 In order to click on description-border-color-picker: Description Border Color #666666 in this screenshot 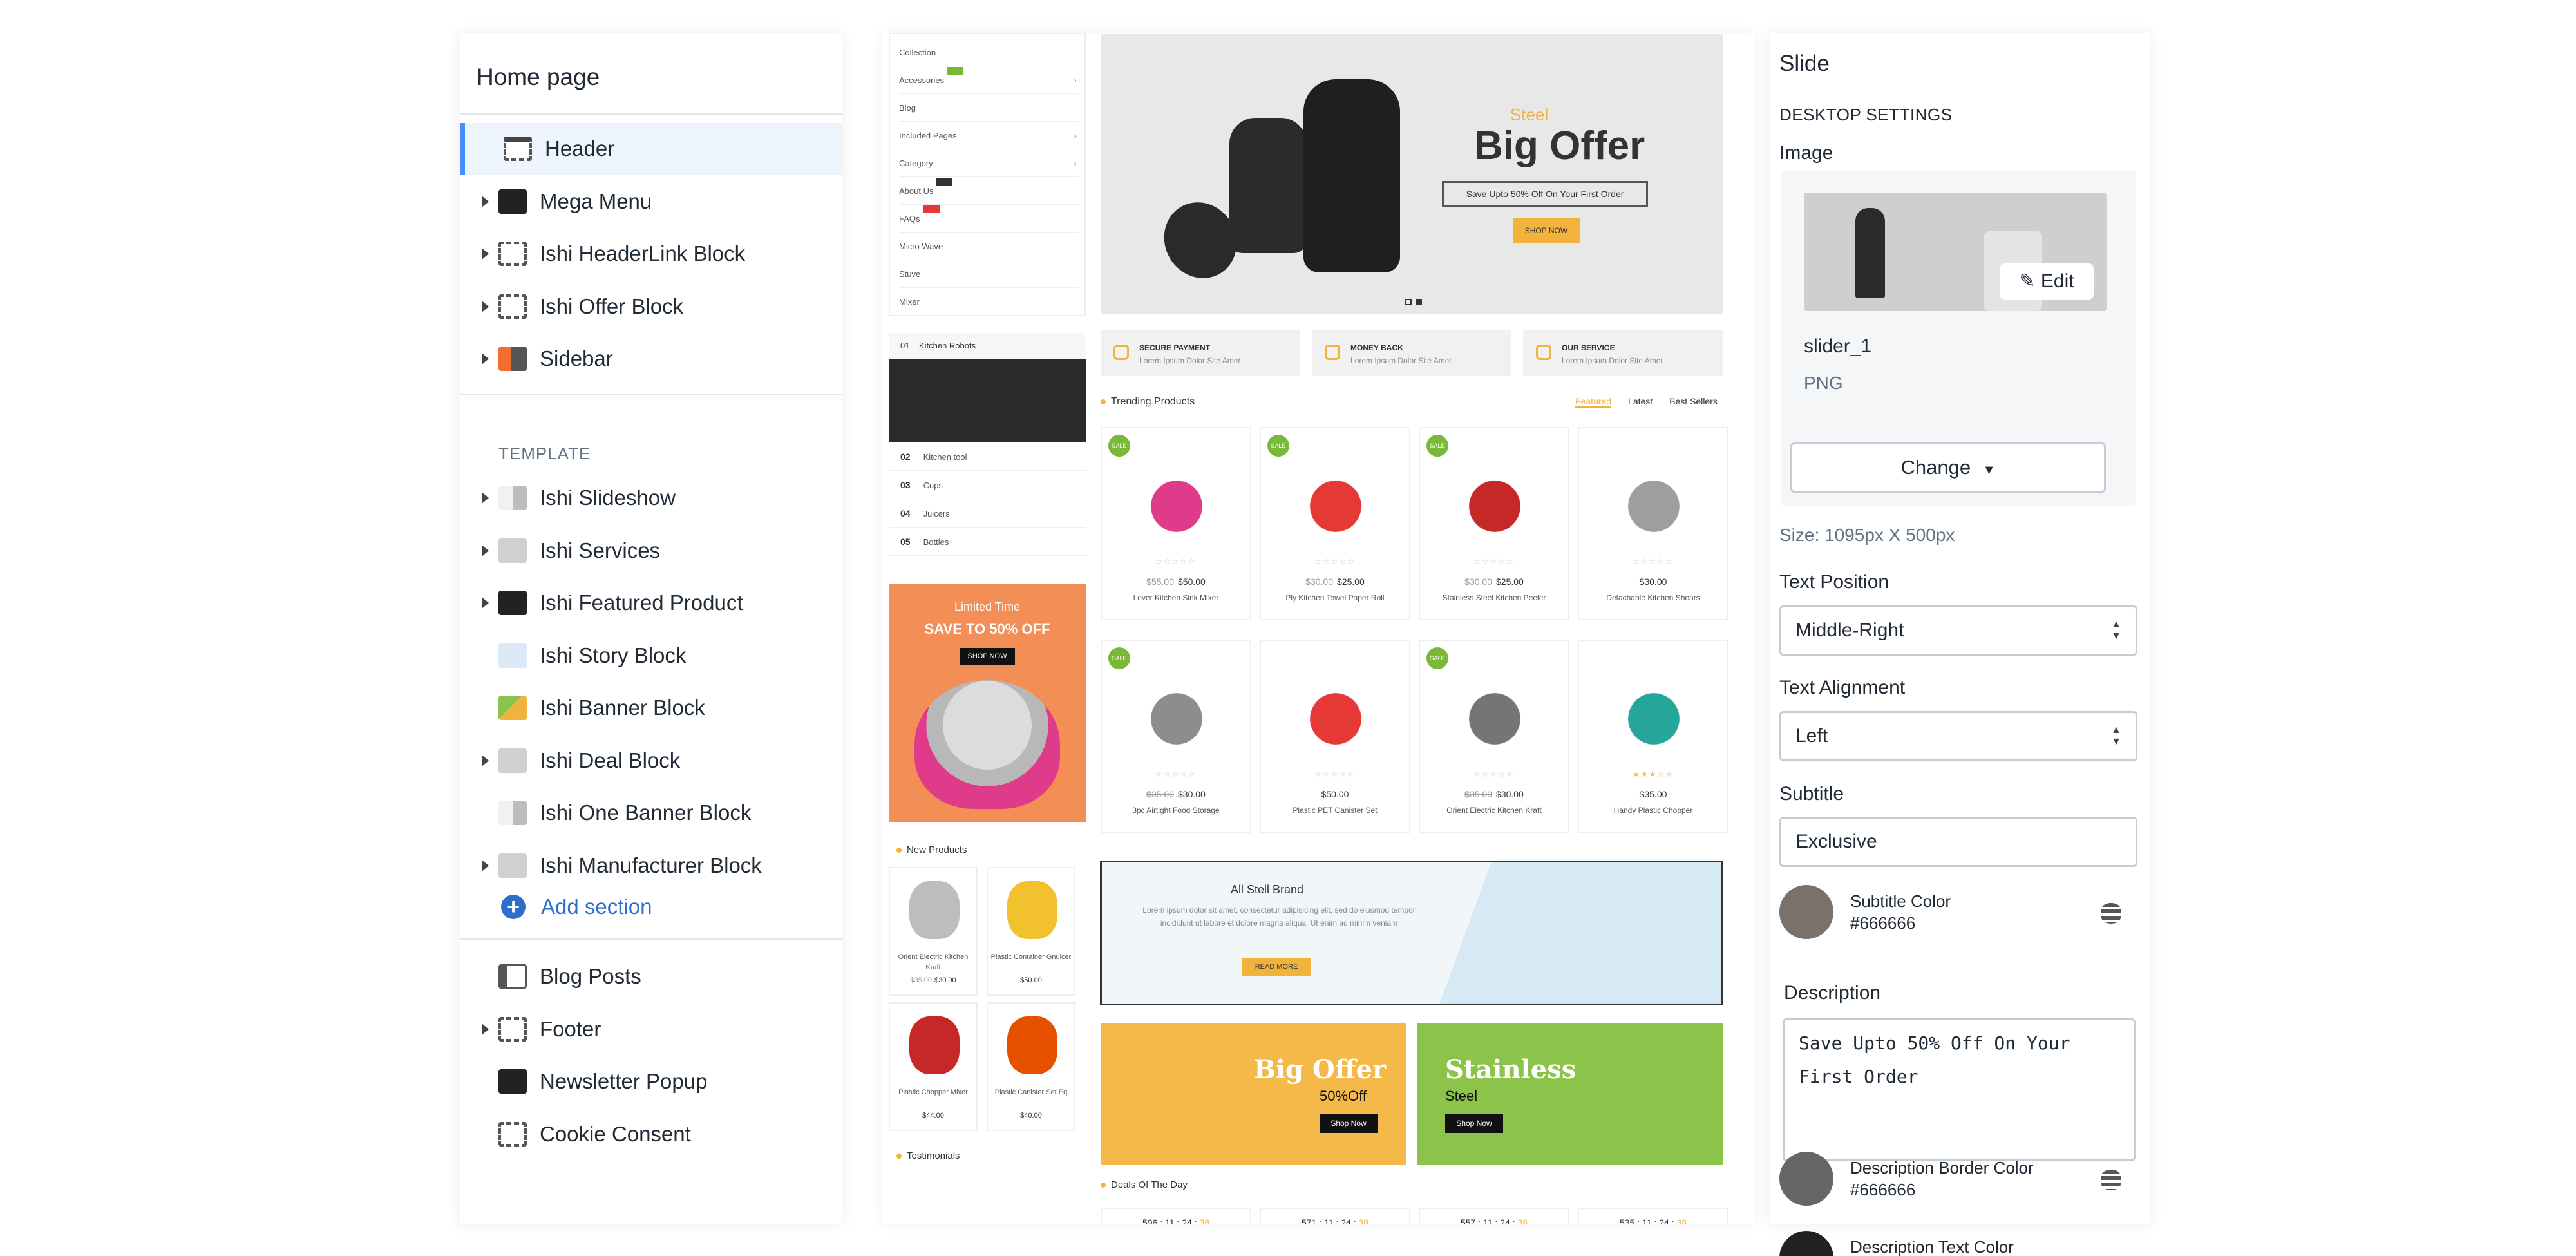, I will do `click(1958, 1181)`.